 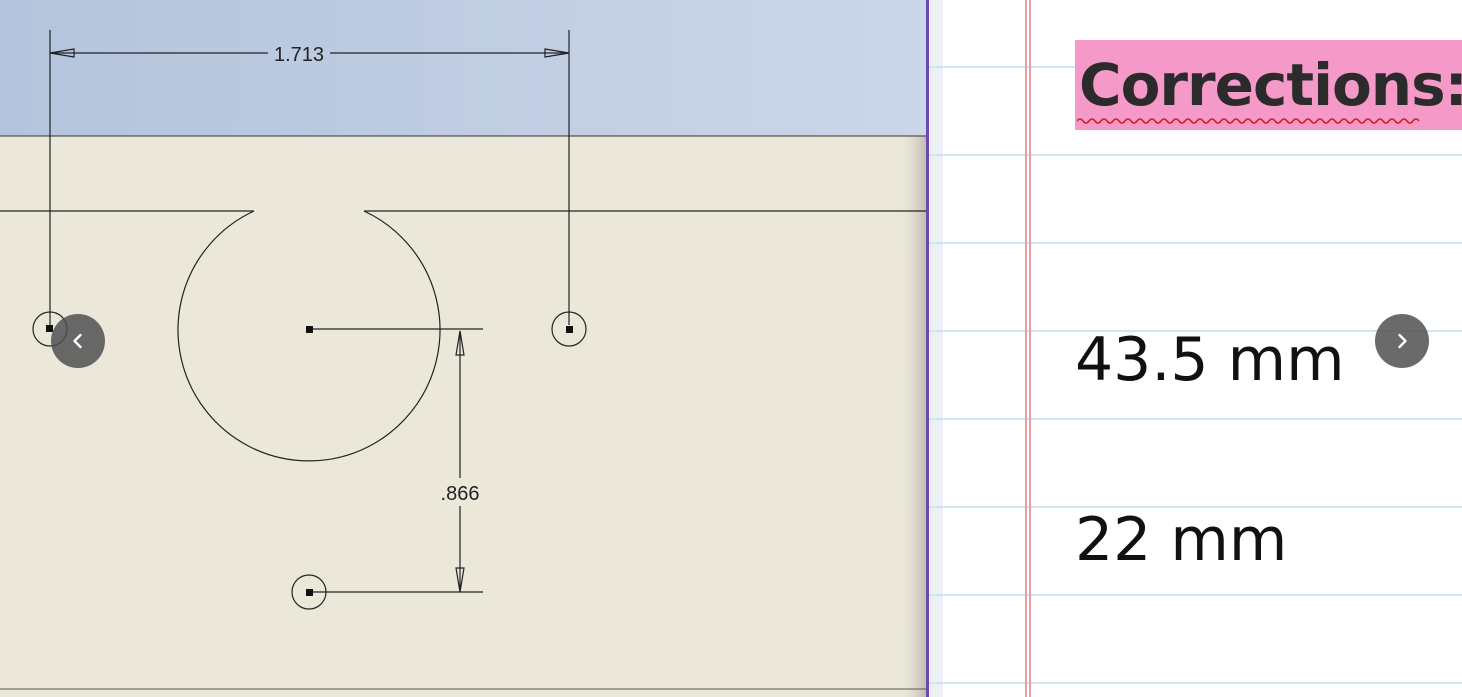 What do you see at coordinates (1248, 121) in the screenshot?
I see `spellcheck-underline` at bounding box center [1248, 121].